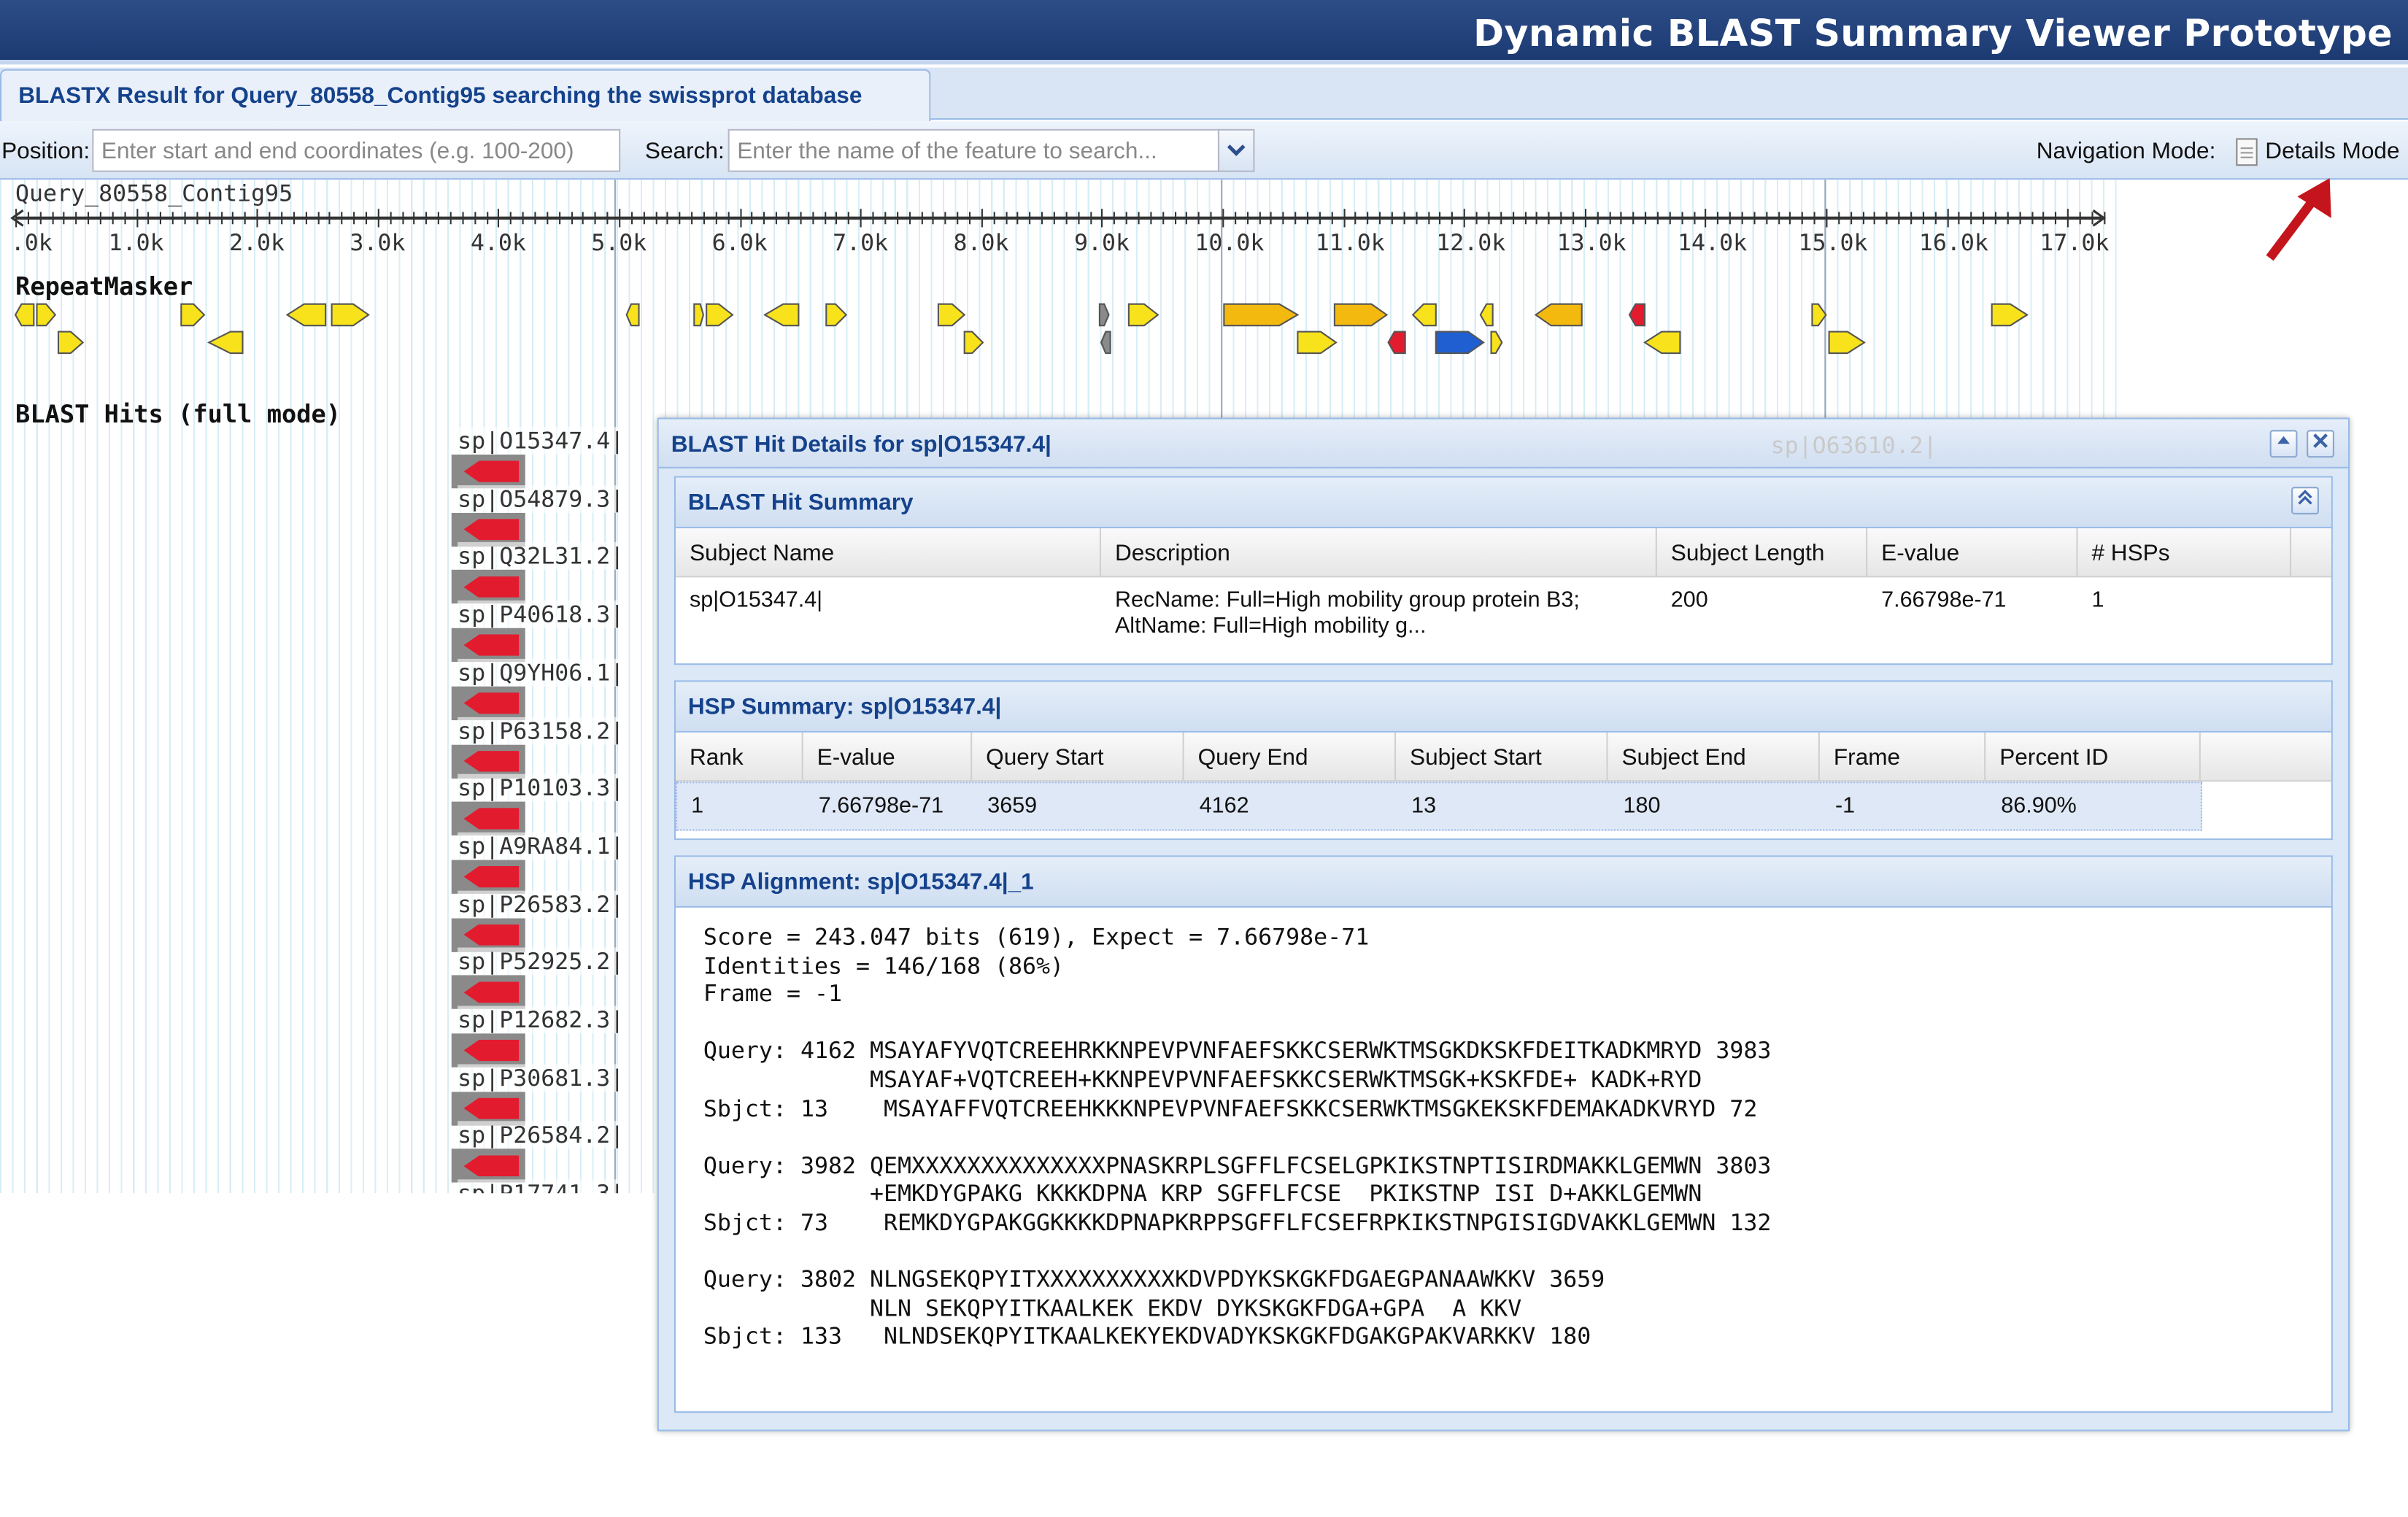  Describe the element at coordinates (1439, 806) in the screenshot. I see `table-row: 1 7.66798e-71 3659 4162 13 180 -1 86.90%` at that location.